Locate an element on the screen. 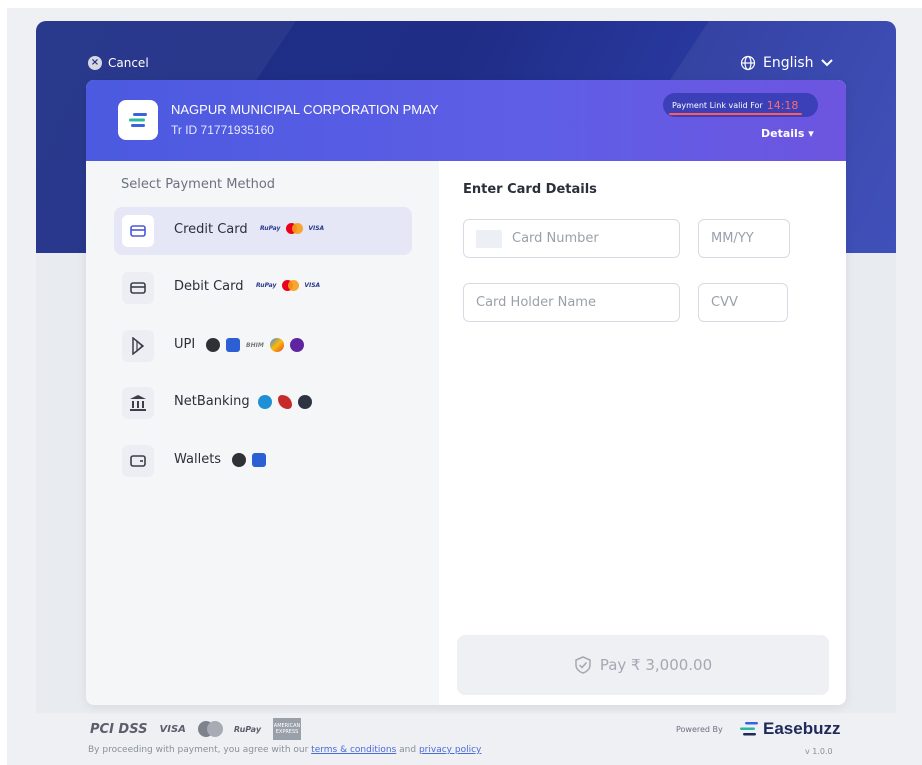  card-holder-placeholder: Card Holder Name is located at coordinates (536, 302).